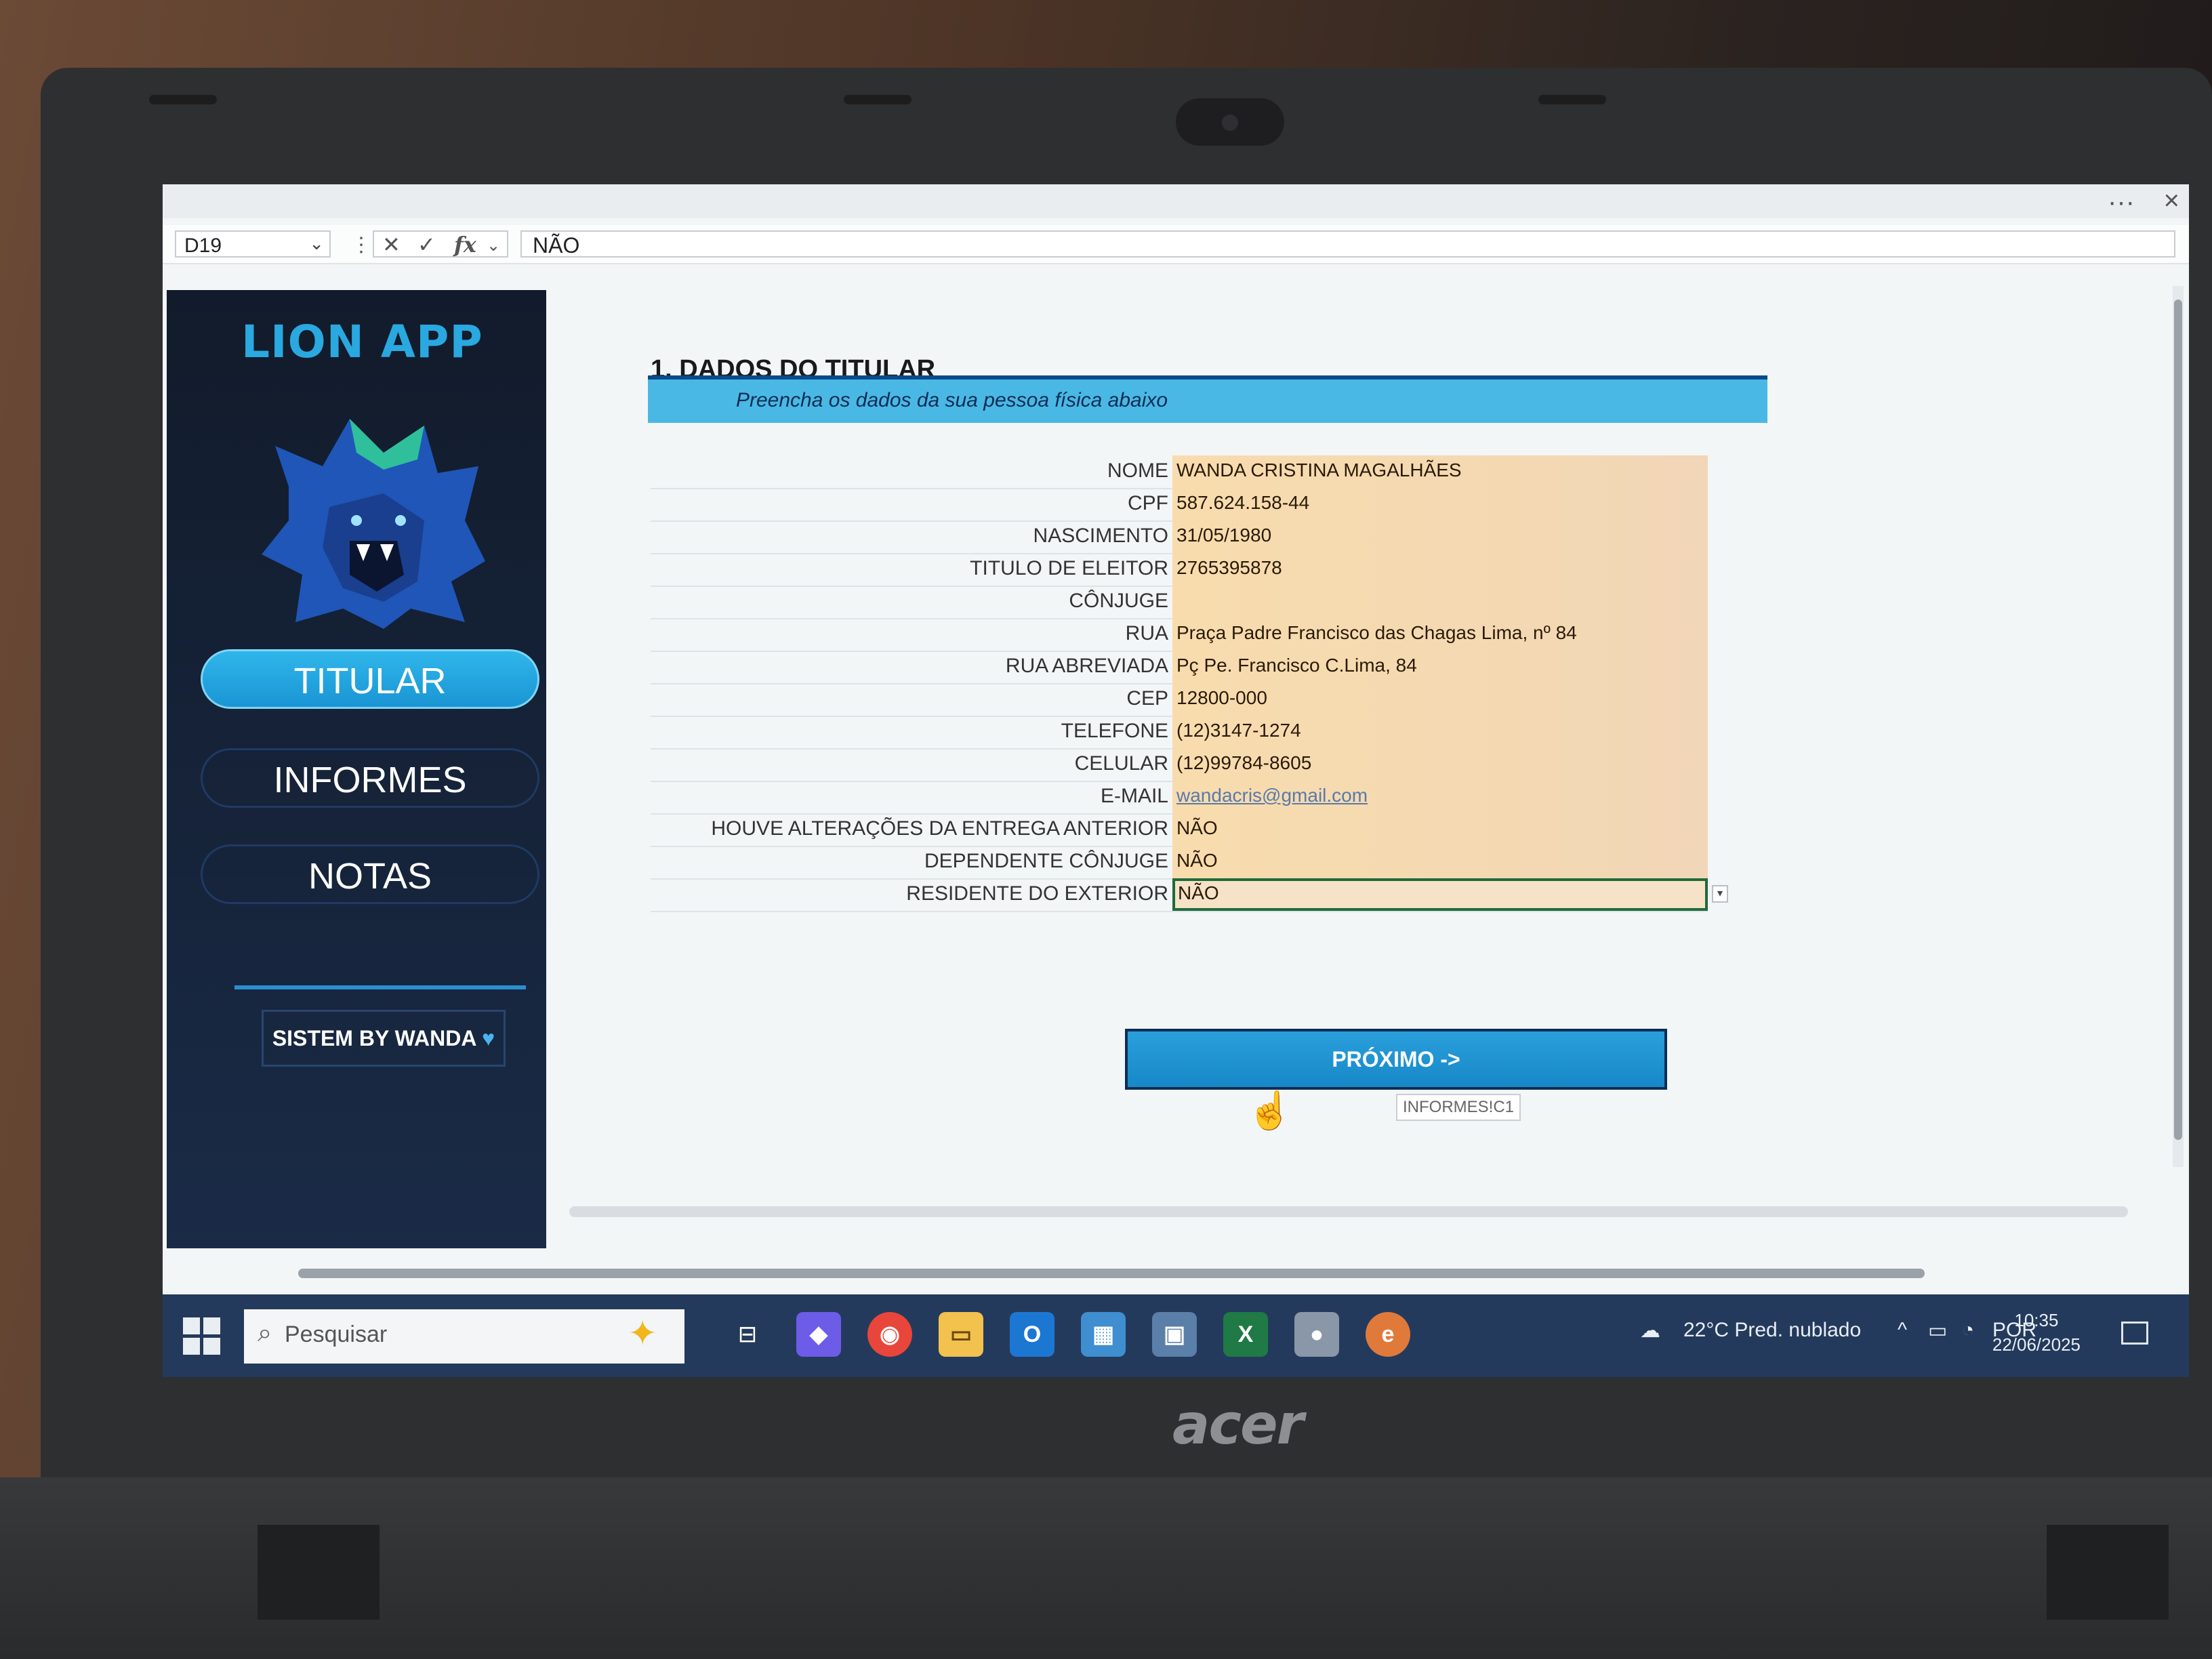  Describe the element at coordinates (265, 1333) in the screenshot. I see `search-icon: ⌕` at that location.